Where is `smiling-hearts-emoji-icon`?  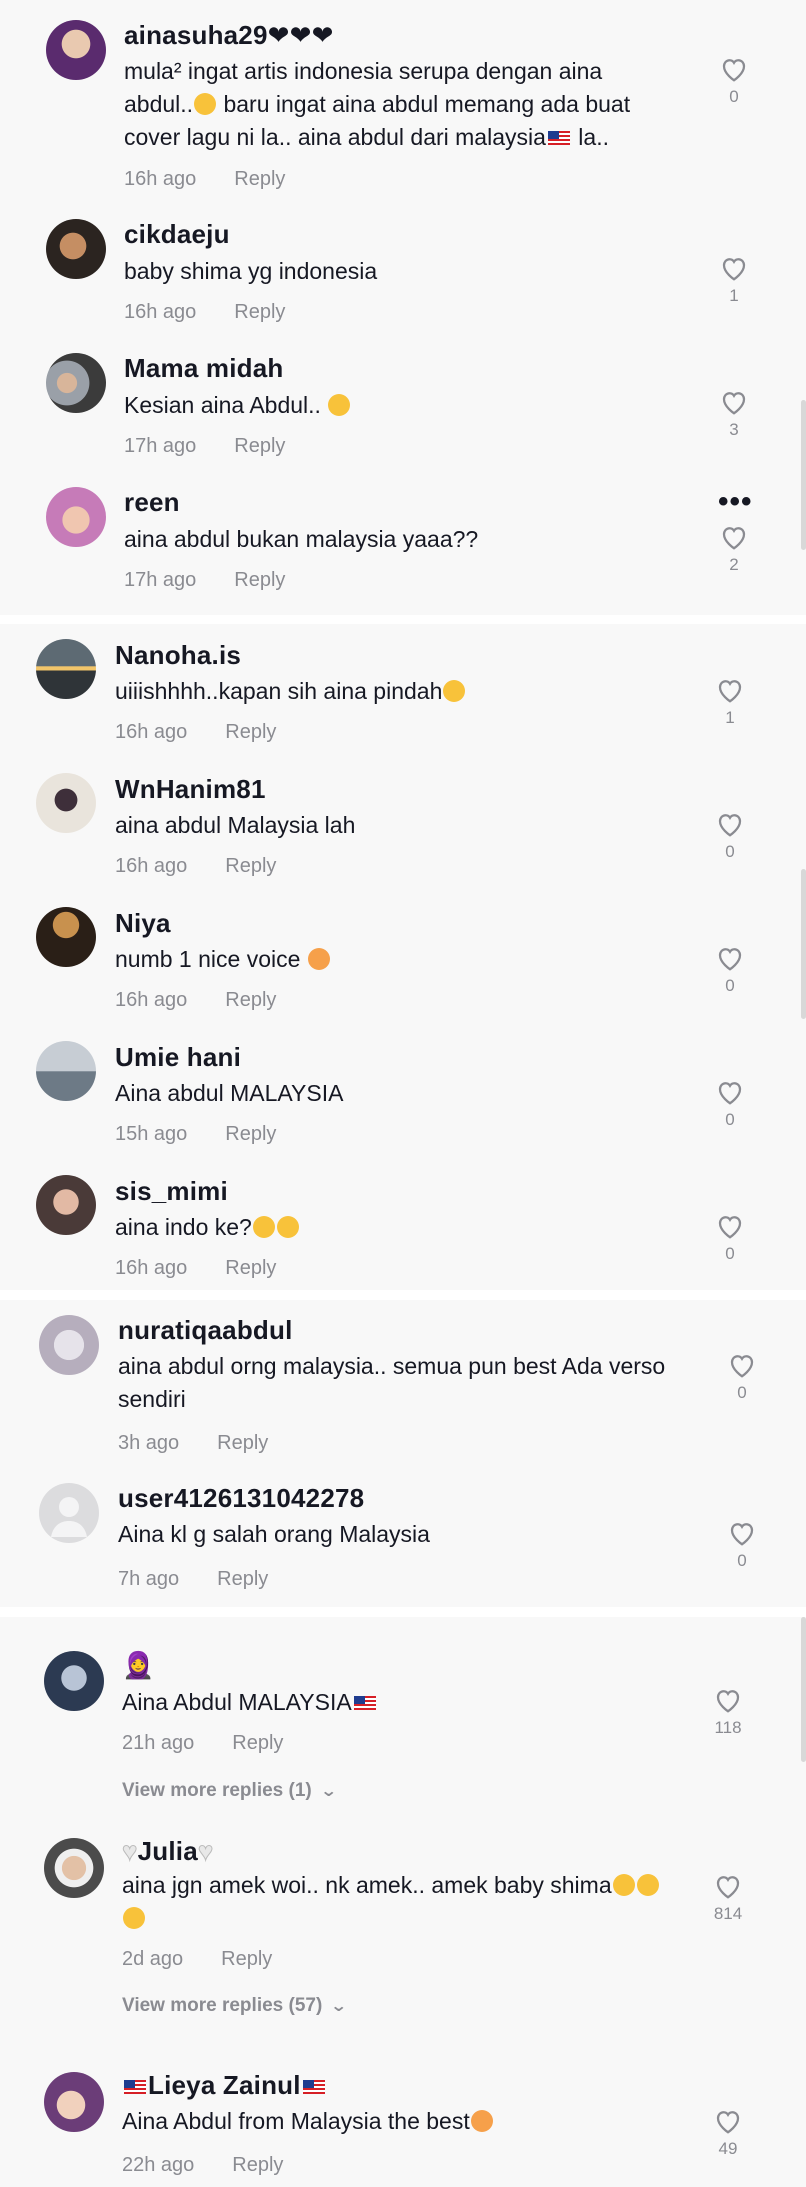 smiling-hearts-emoji-icon is located at coordinates (318, 959).